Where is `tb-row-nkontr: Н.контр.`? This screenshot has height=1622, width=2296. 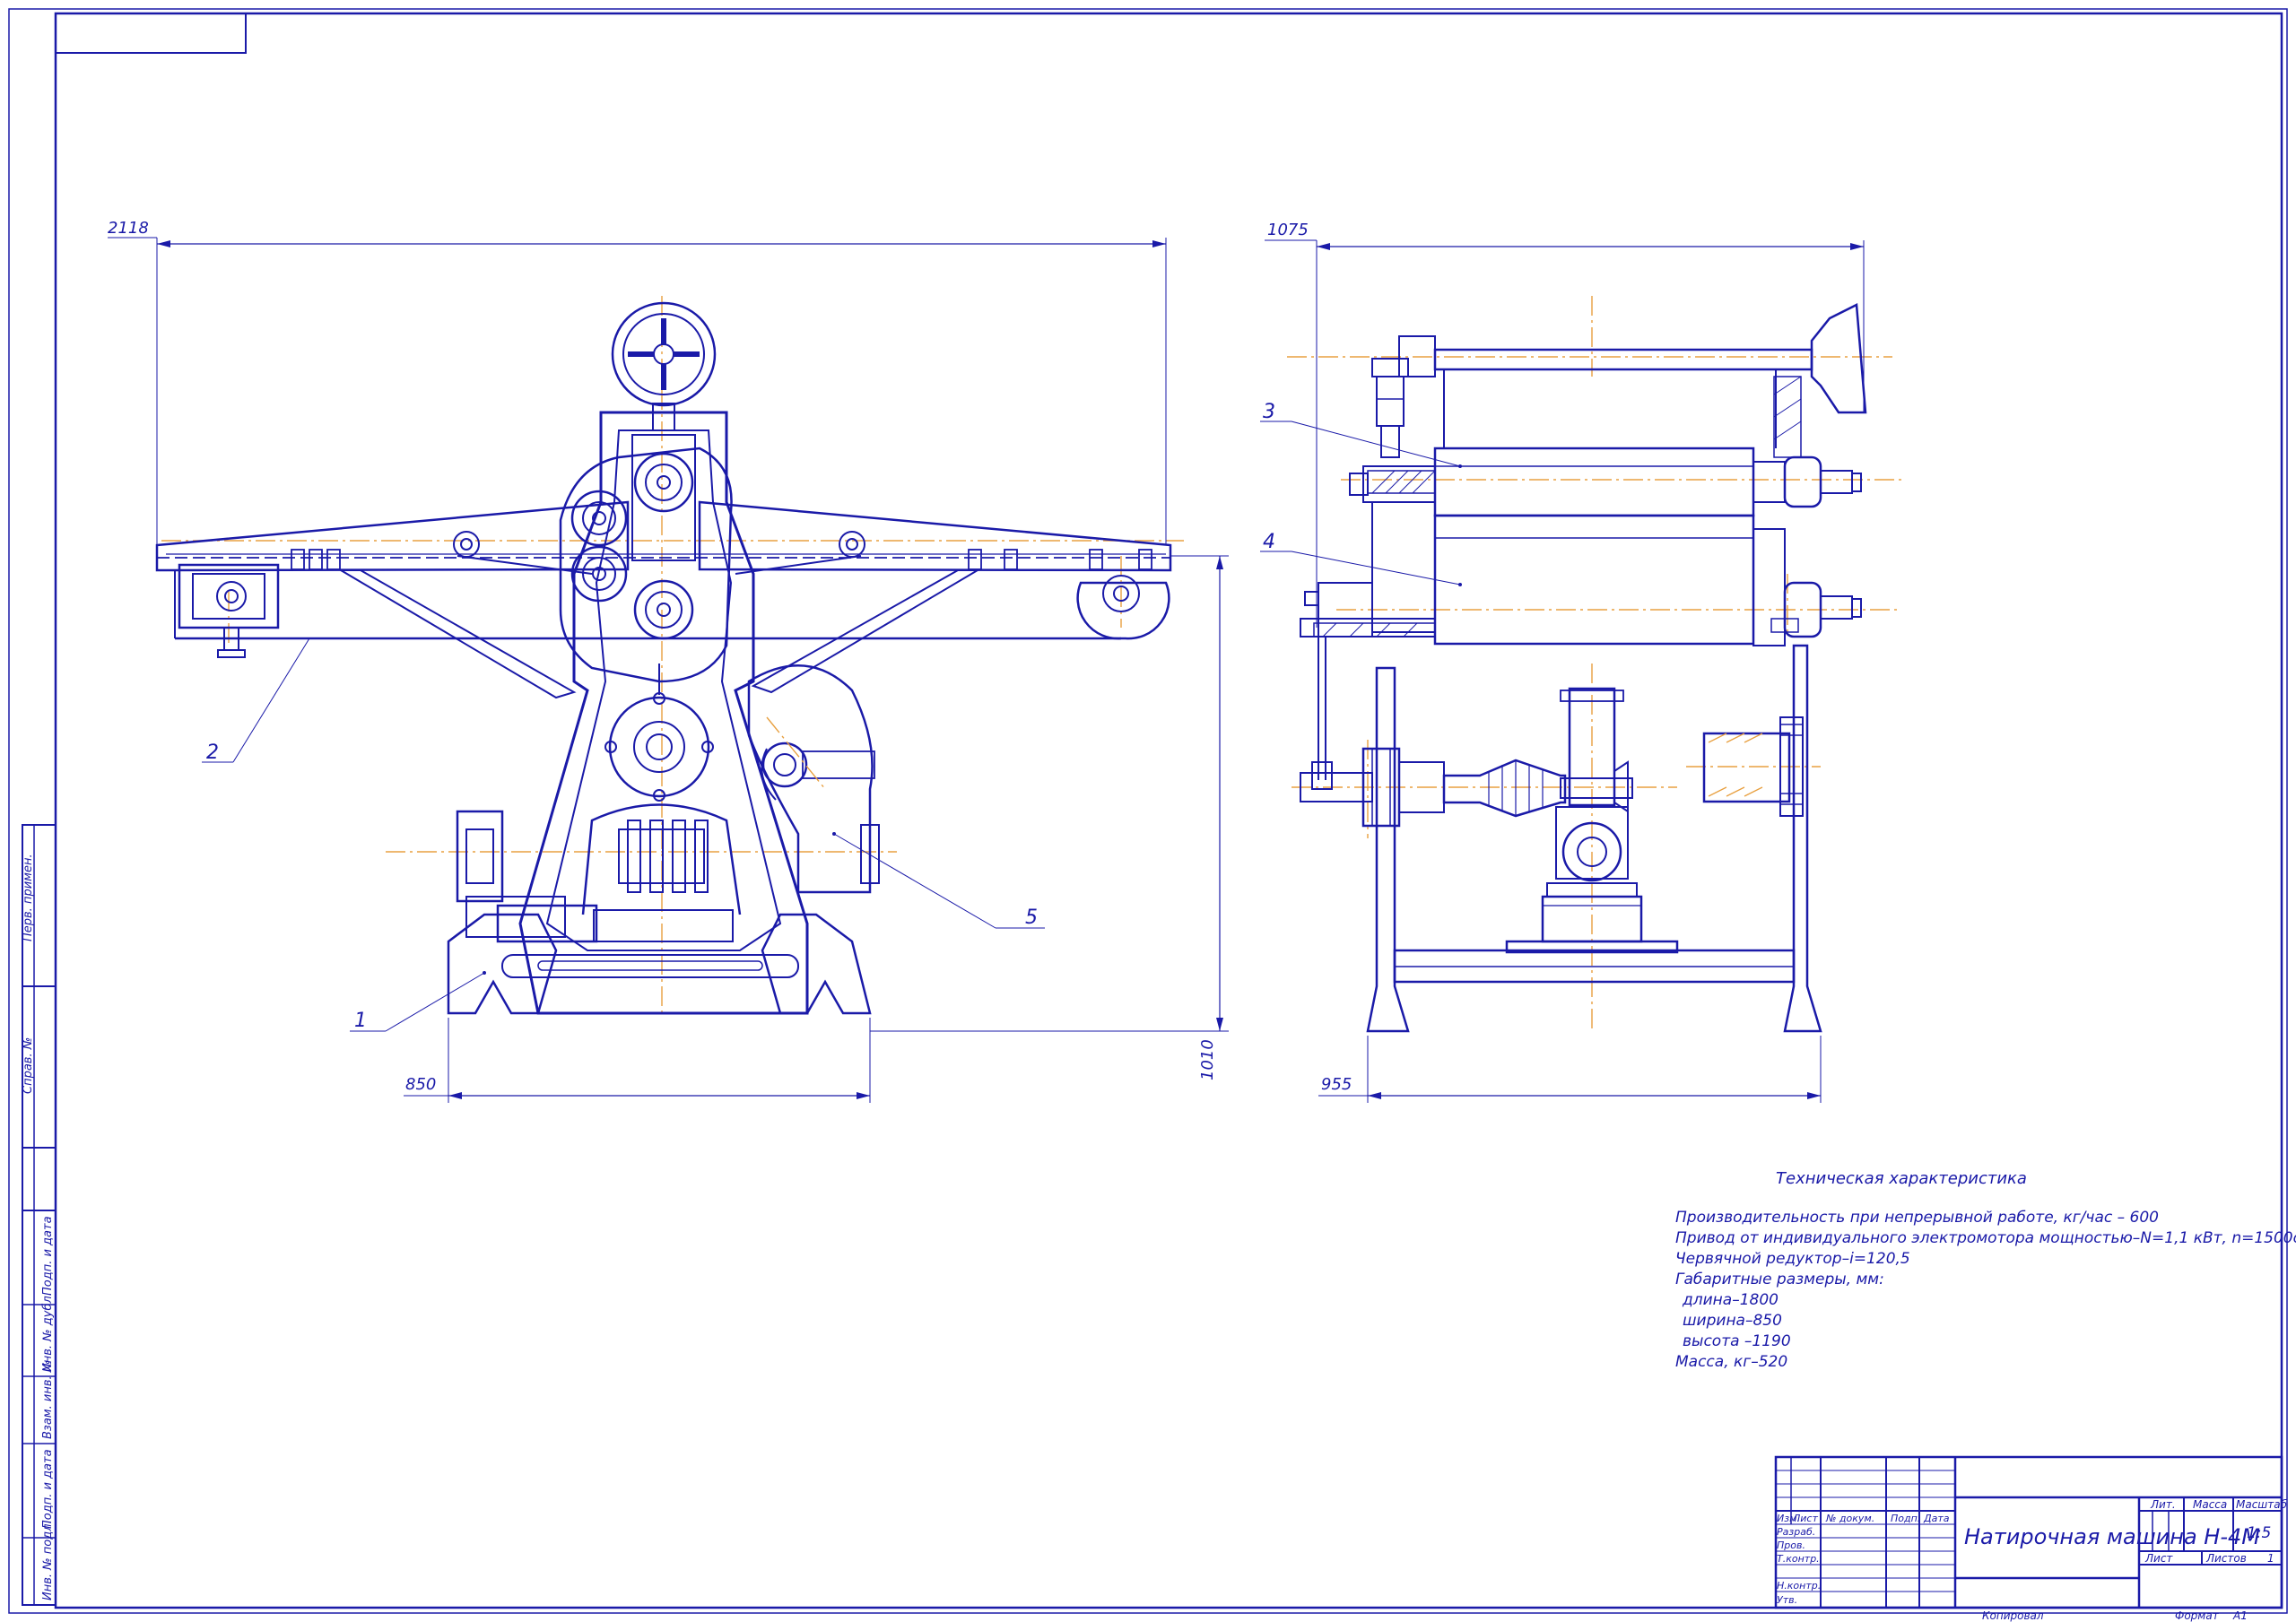
tb-row-nkontr: Н.контр. is located at coordinates (1799, 1586).